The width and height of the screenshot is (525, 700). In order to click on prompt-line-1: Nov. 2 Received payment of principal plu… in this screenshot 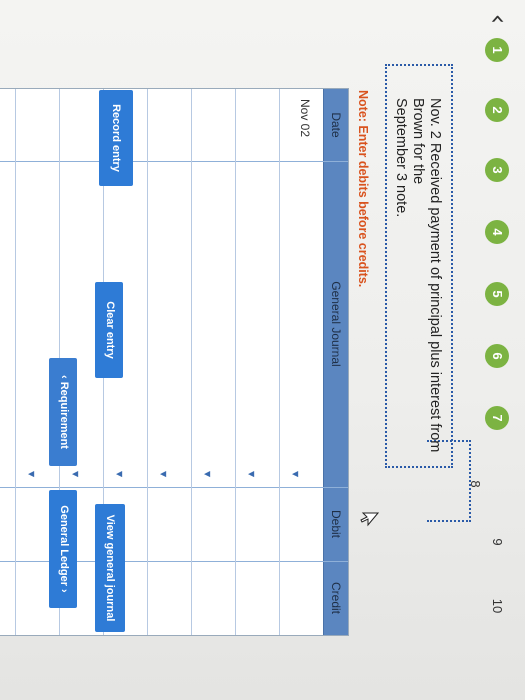, I will do `click(426, 275)`.